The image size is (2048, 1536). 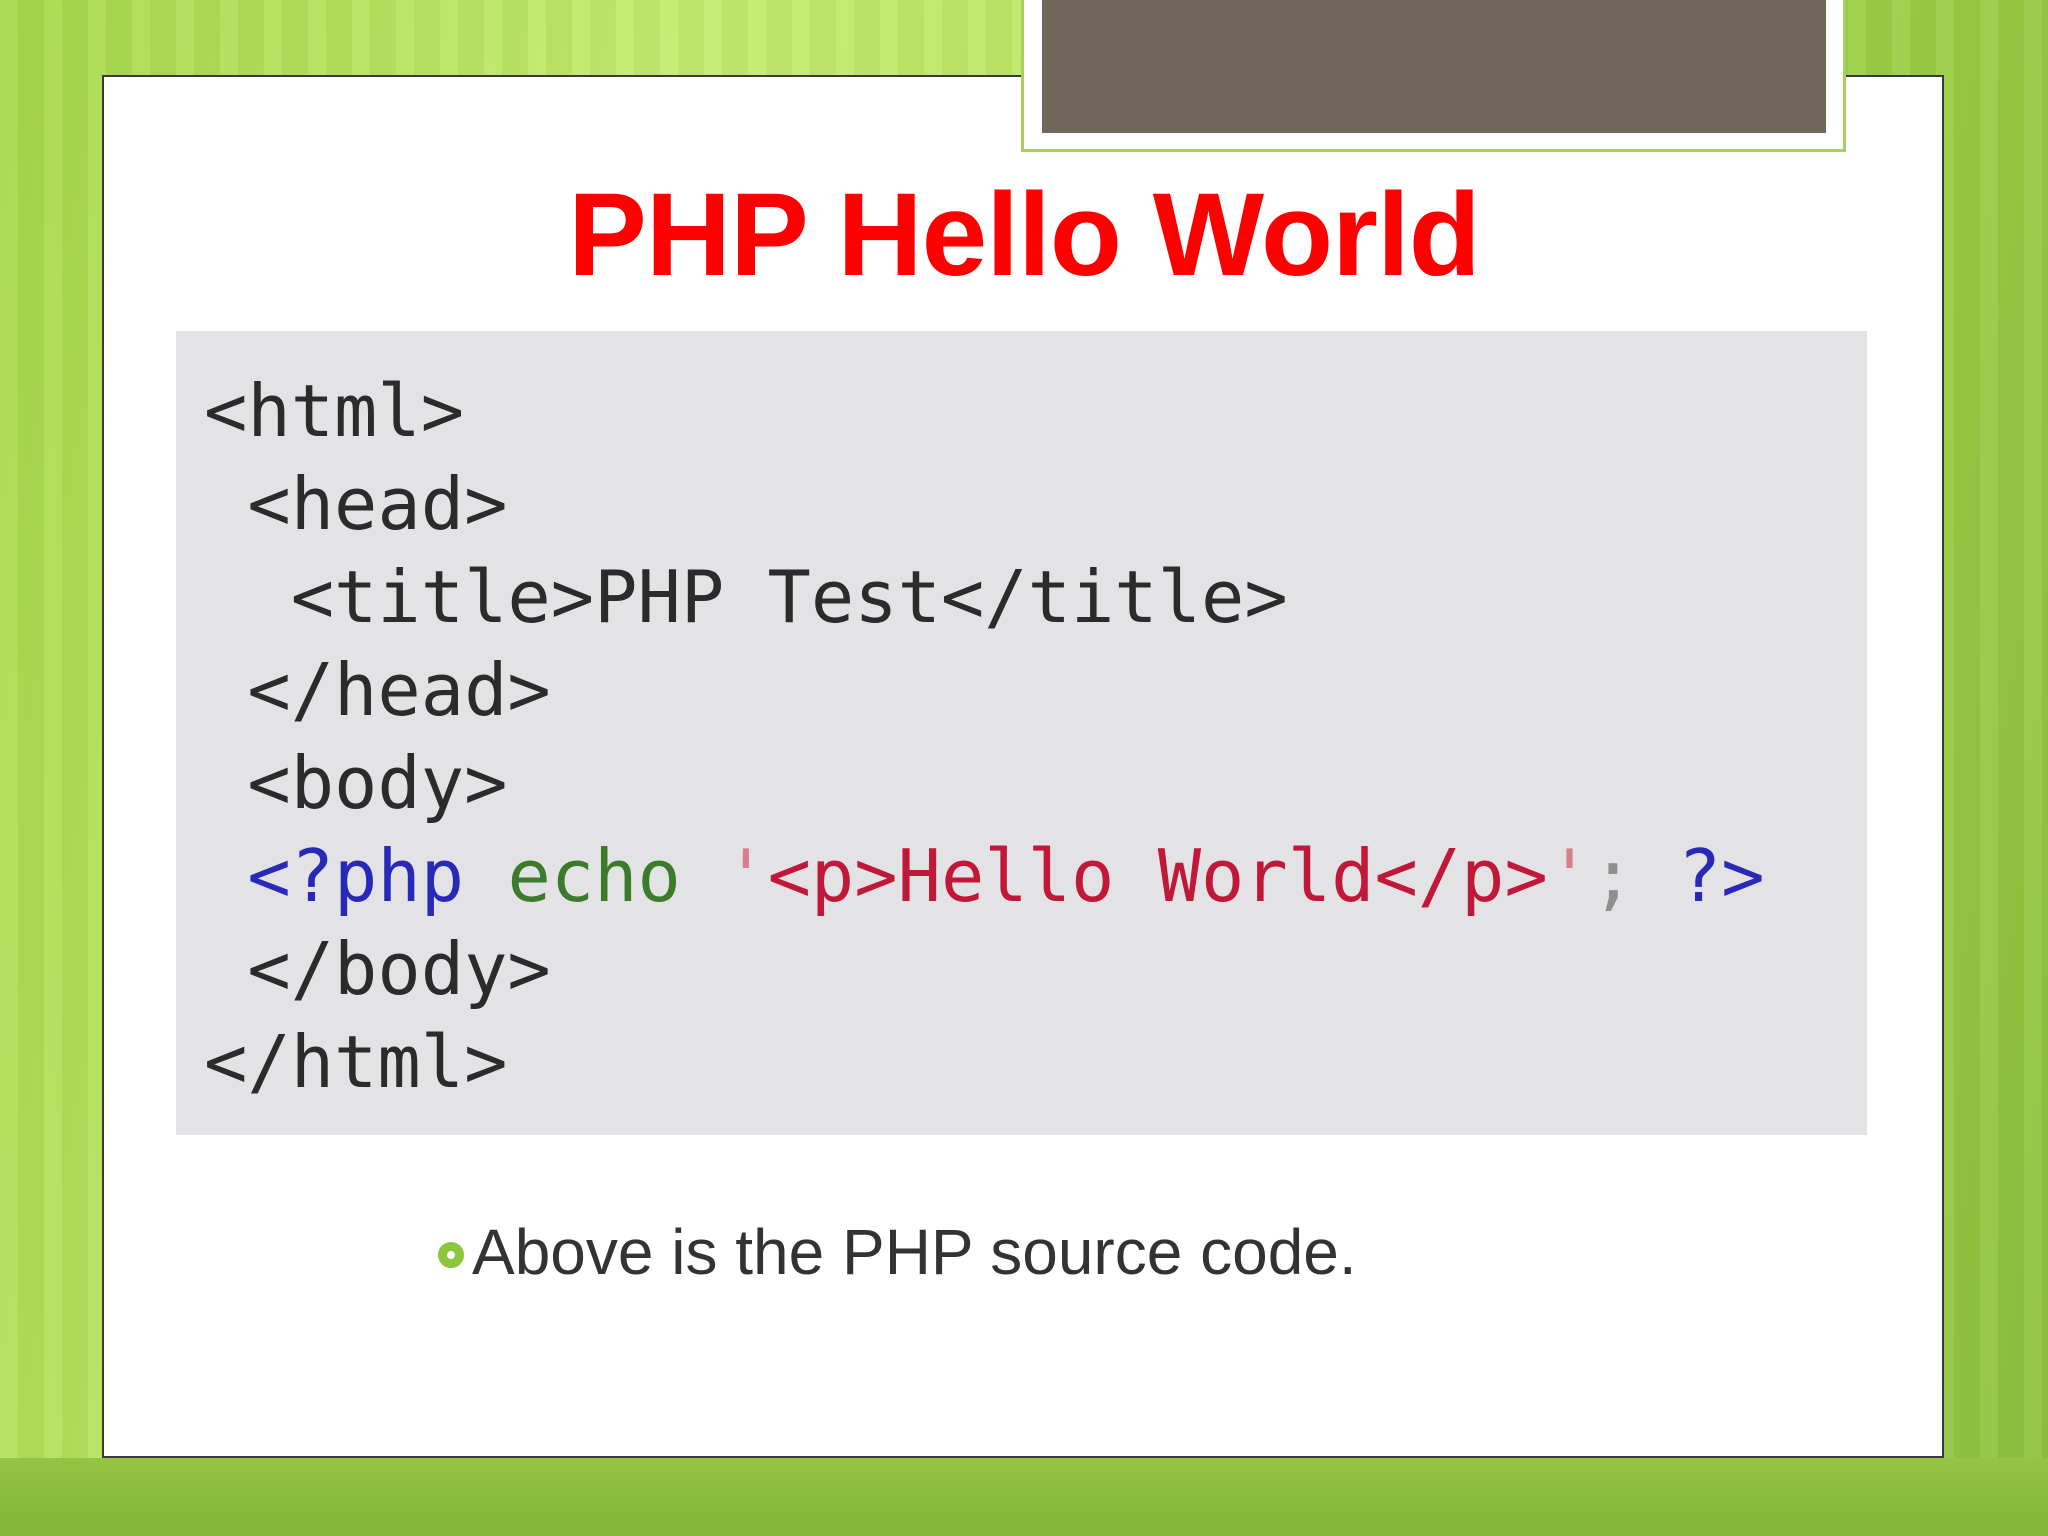 What do you see at coordinates (451, 1255) in the screenshot?
I see `ring-bullet-icon` at bounding box center [451, 1255].